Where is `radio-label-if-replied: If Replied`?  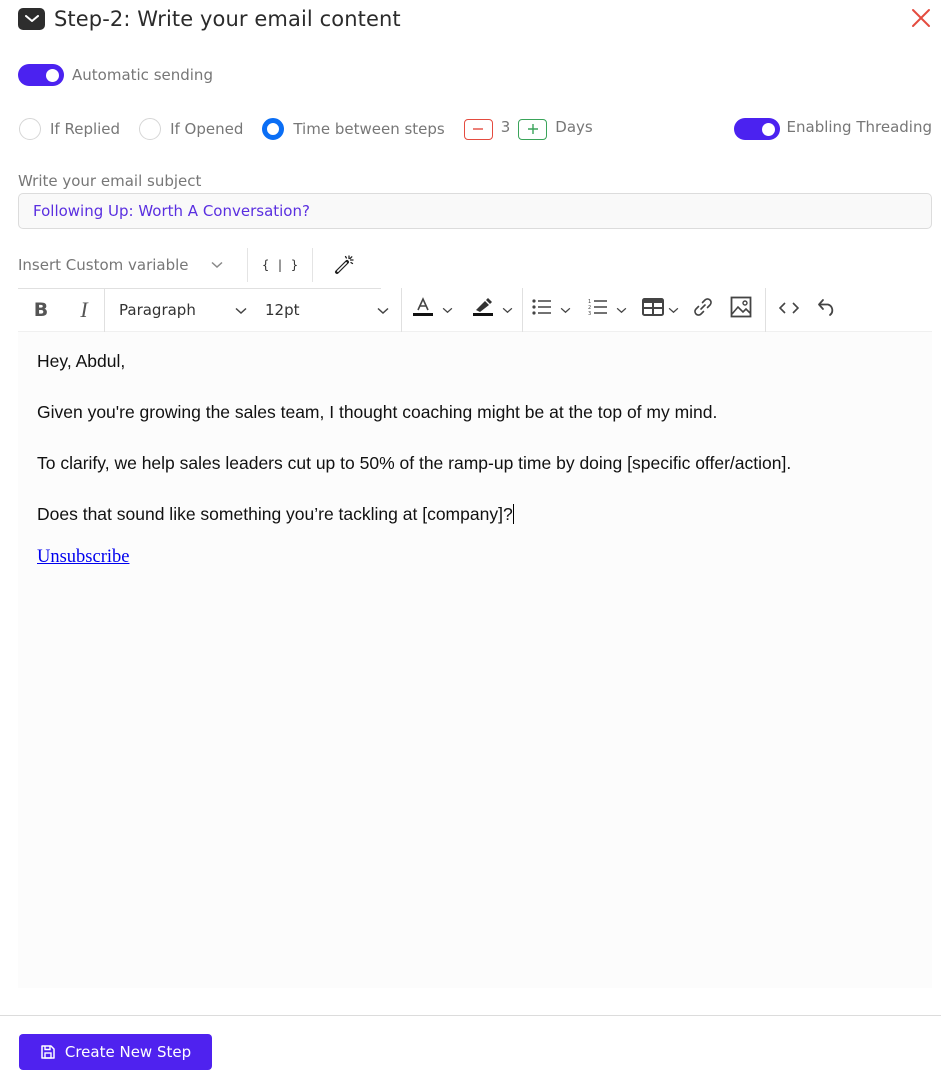 radio-label-if-replied: If Replied is located at coordinates (85, 129).